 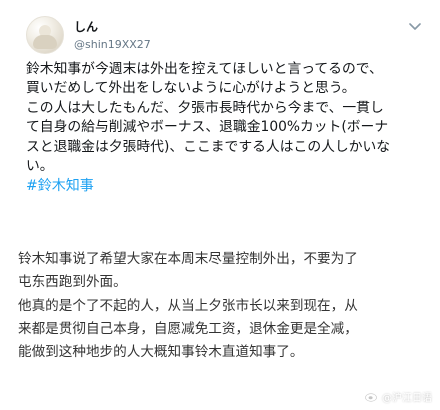 I want to click on user-handle: @shin19XX27, so click(x=112, y=44).